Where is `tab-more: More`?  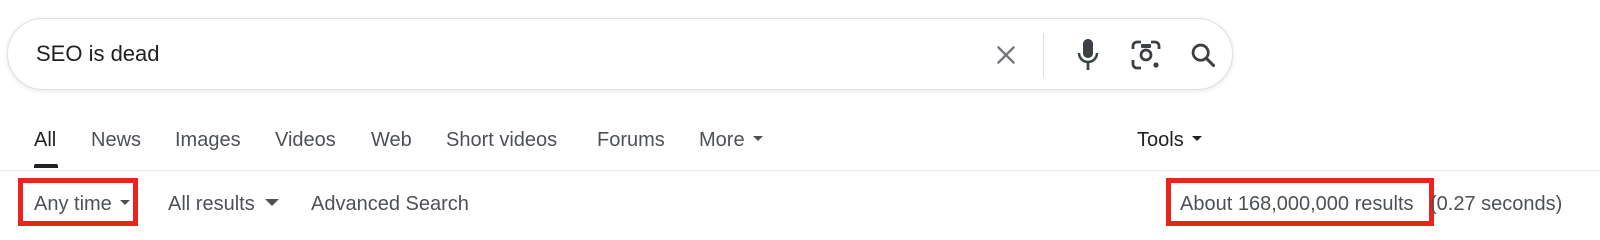 tab-more: More is located at coordinates (731, 140).